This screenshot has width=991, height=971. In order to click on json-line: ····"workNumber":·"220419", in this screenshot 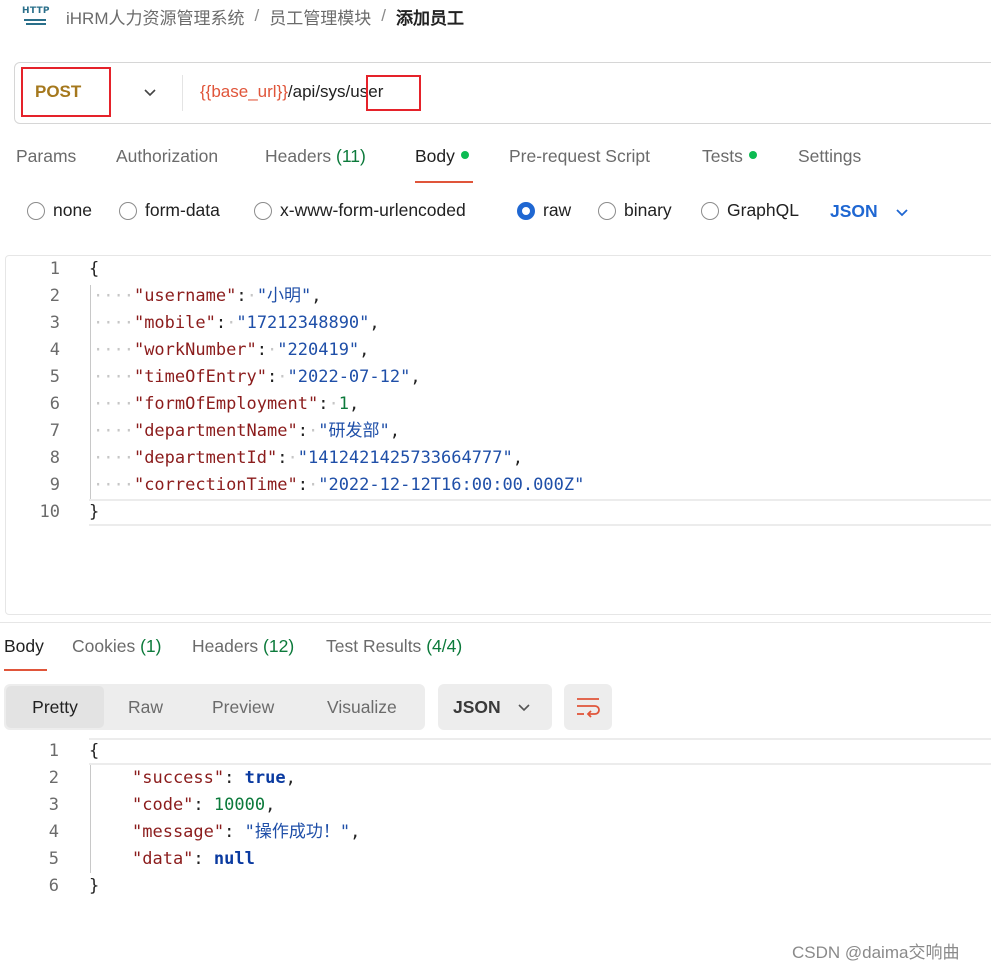, I will do `click(231, 350)`.